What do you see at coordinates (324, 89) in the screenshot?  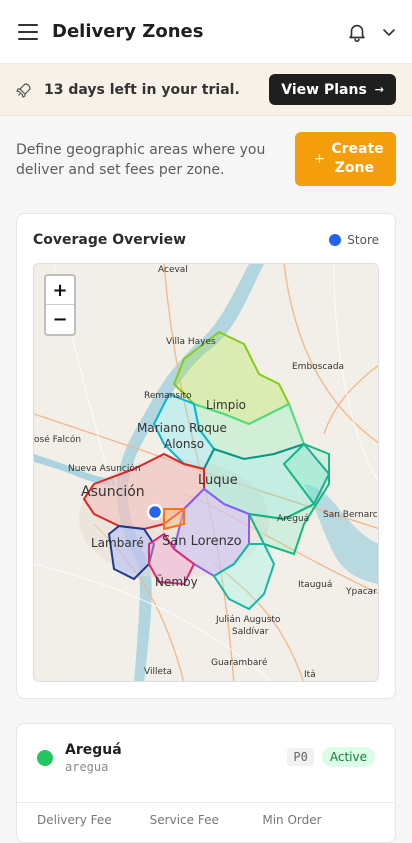 I see `view-plans-label: View Plans` at bounding box center [324, 89].